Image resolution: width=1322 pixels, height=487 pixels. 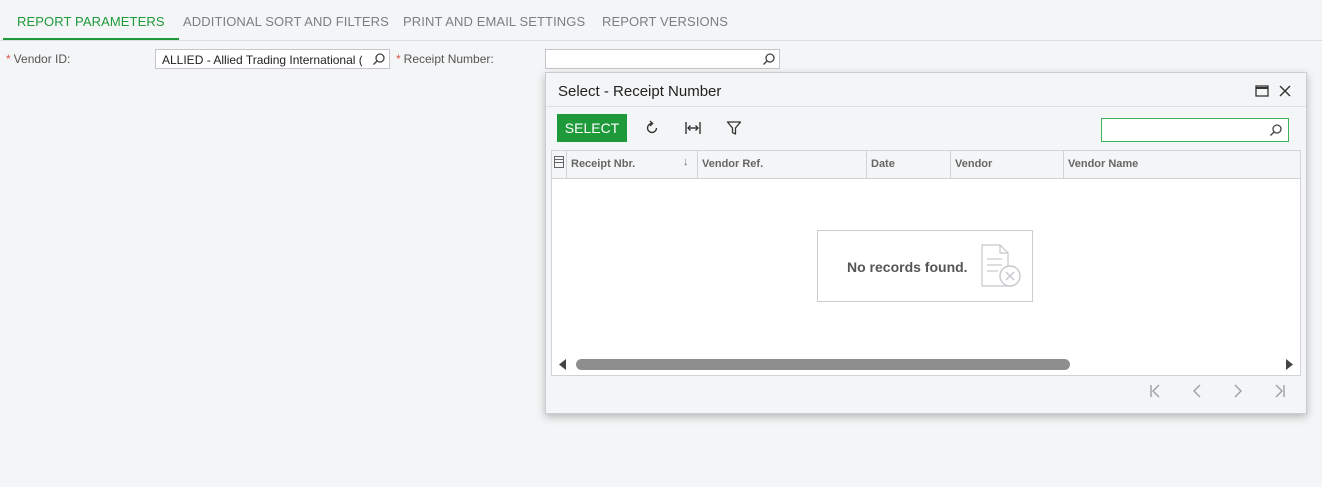 I want to click on sort-descending-indicator: ↓, so click(x=686, y=162).